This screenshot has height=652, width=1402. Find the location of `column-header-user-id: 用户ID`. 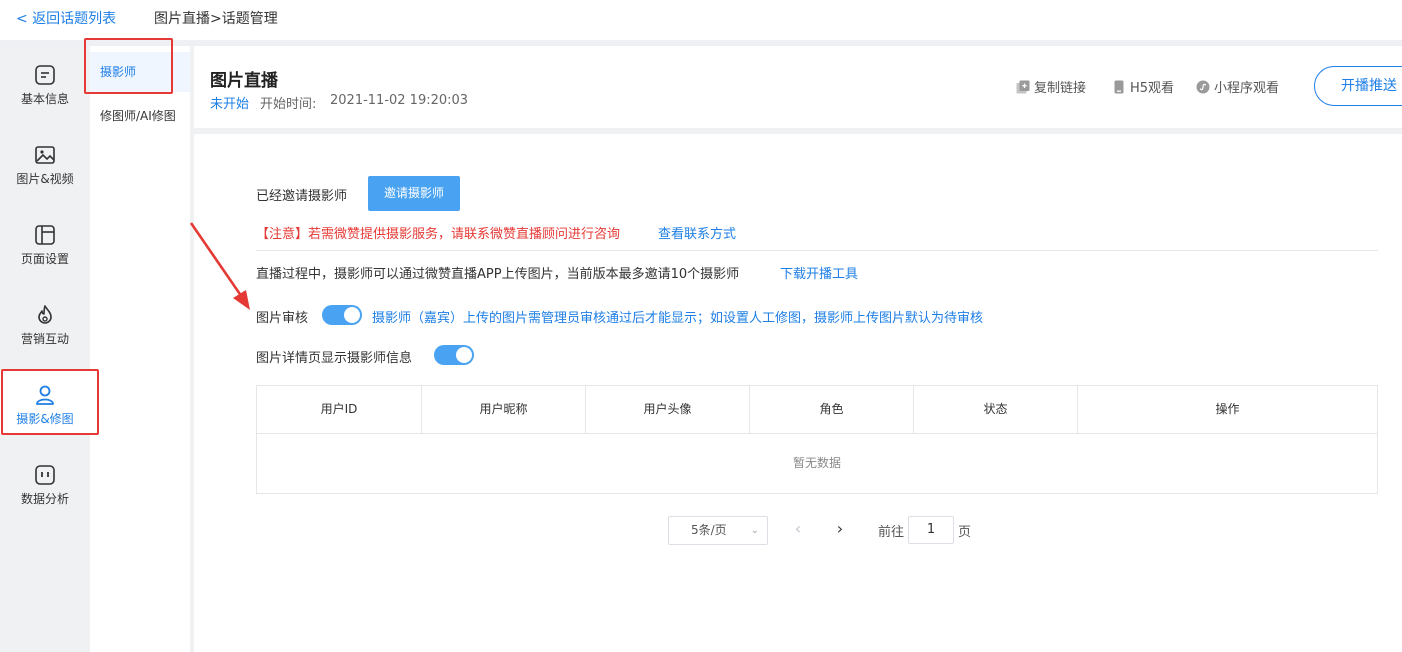

column-header-user-id: 用户ID is located at coordinates (339, 409).